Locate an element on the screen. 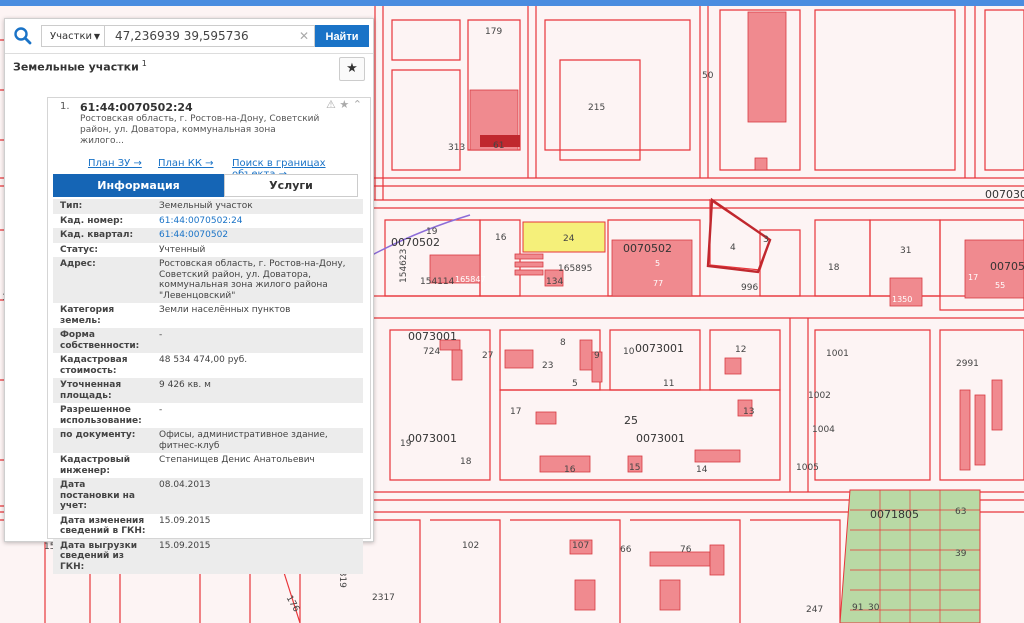 The width and height of the screenshot is (1024, 623). find-button: Найти is located at coordinates (342, 36).